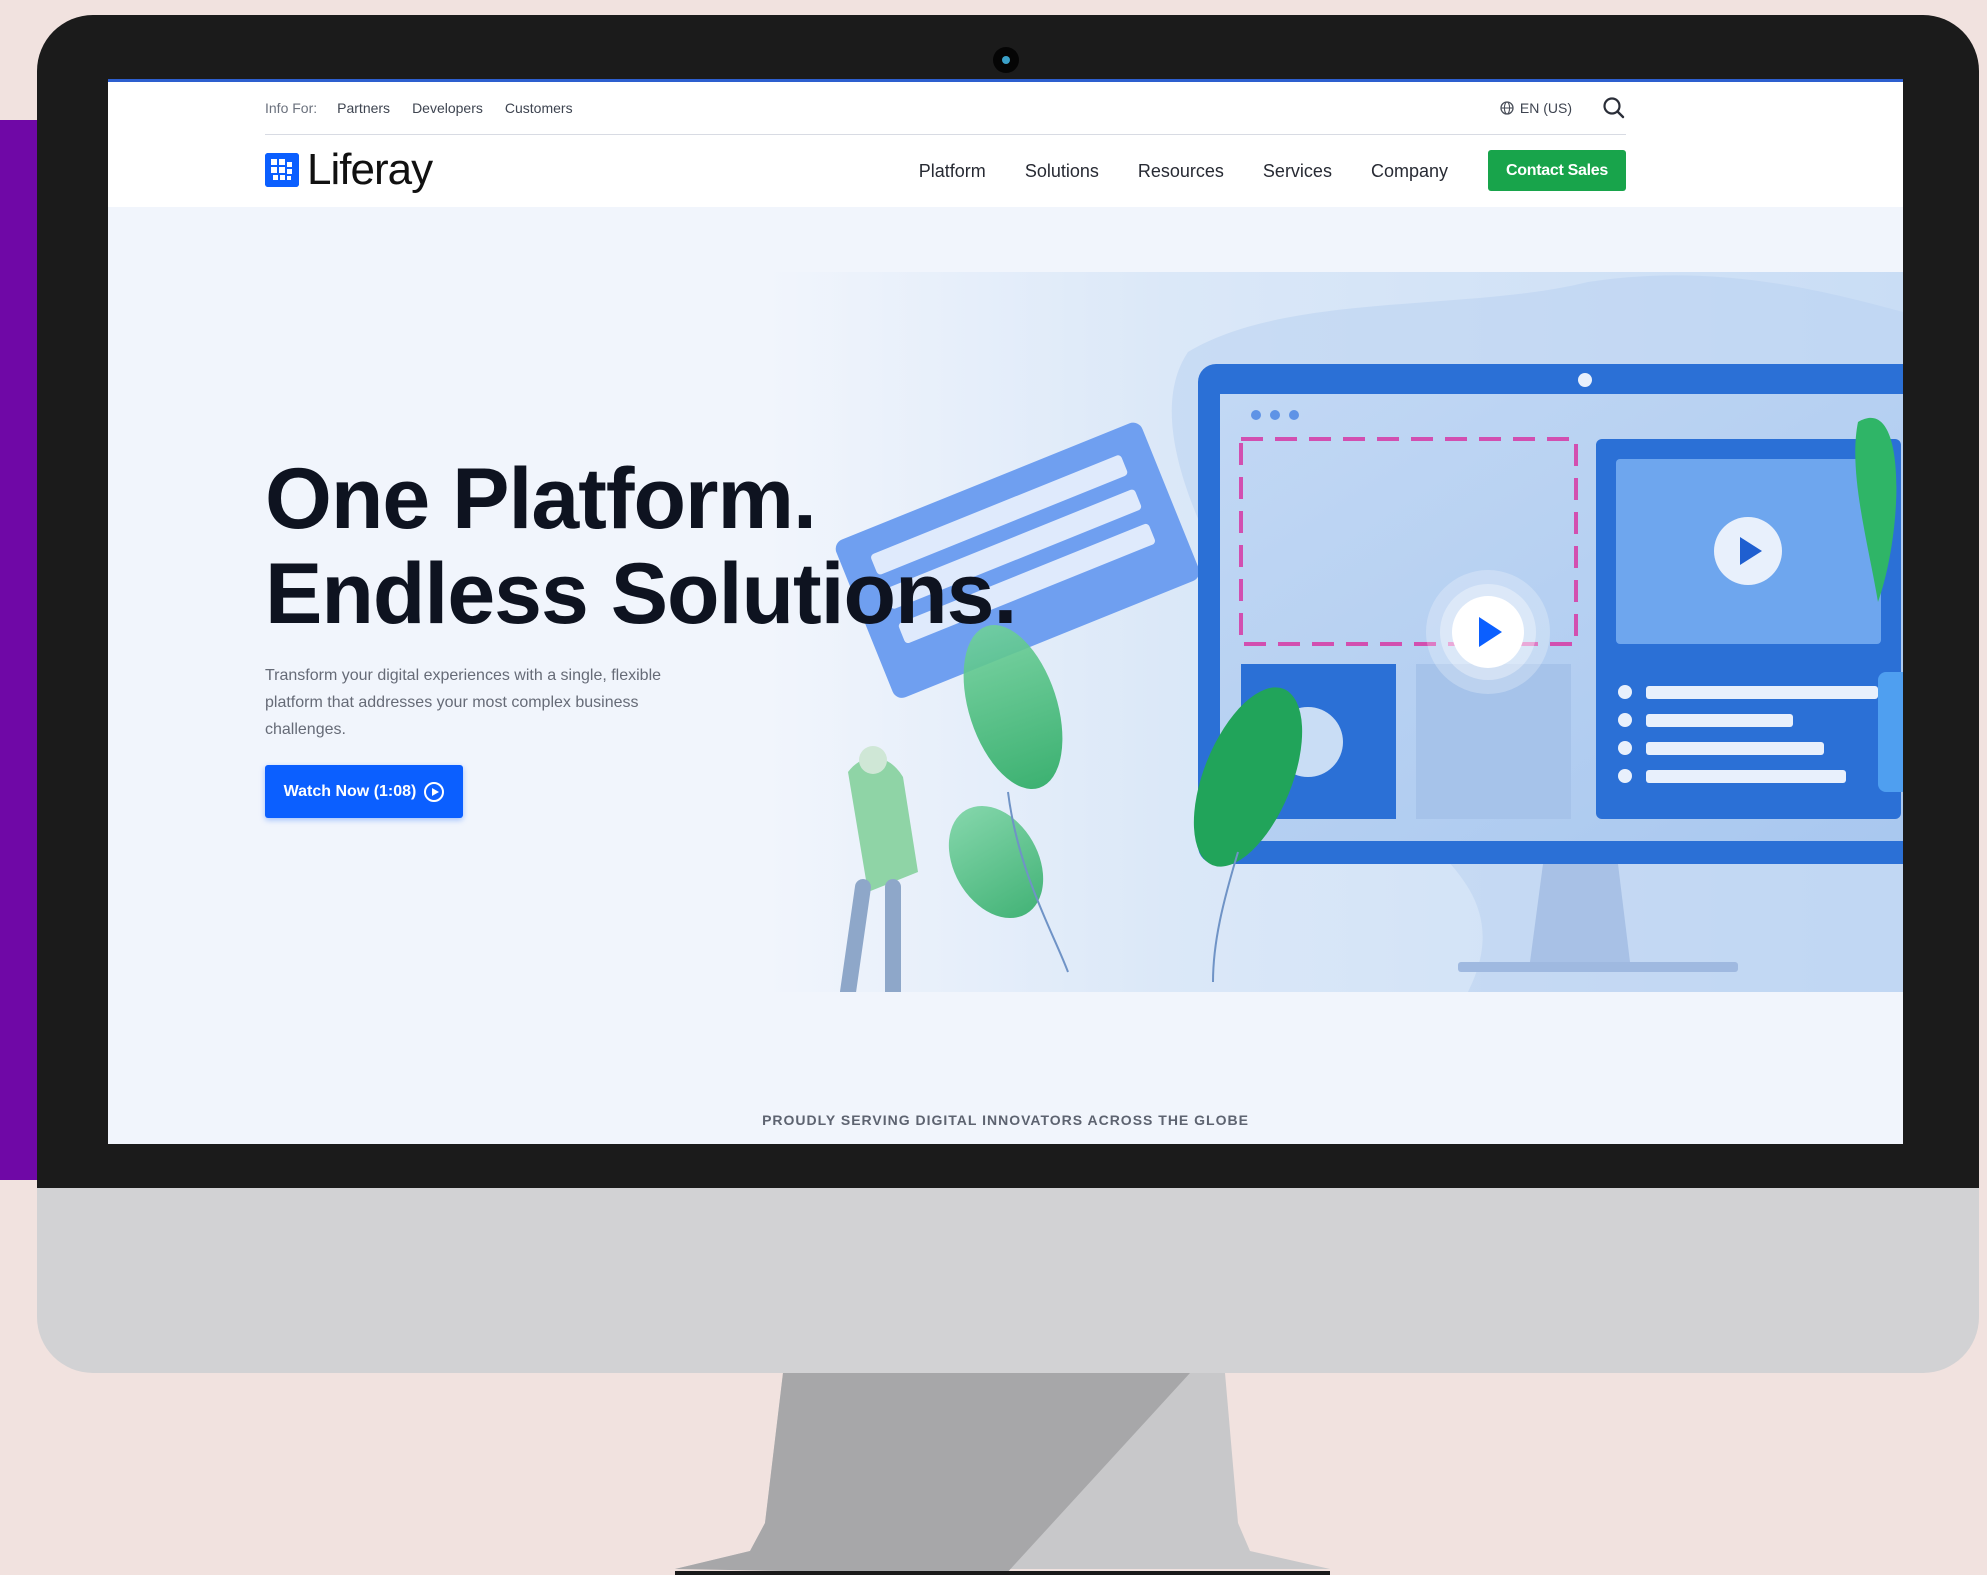 The image size is (1987, 1575). What do you see at coordinates (291, 108) in the screenshot?
I see `info-for-label: Info For:` at bounding box center [291, 108].